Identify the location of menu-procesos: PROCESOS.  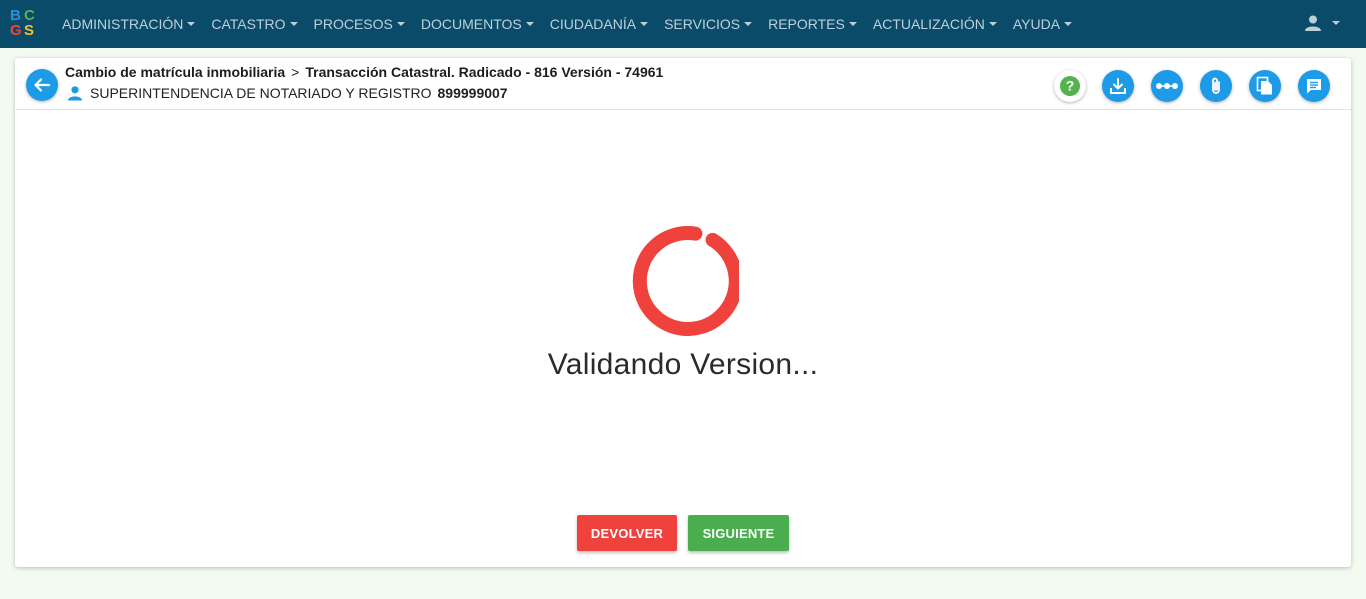
(359, 24).